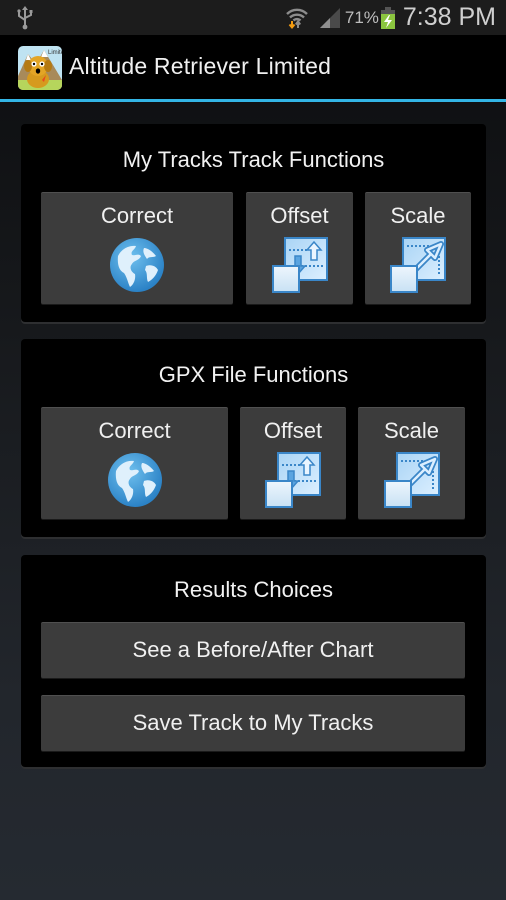 The width and height of the screenshot is (506, 900). I want to click on section-title: Results Choices, so click(253, 589).